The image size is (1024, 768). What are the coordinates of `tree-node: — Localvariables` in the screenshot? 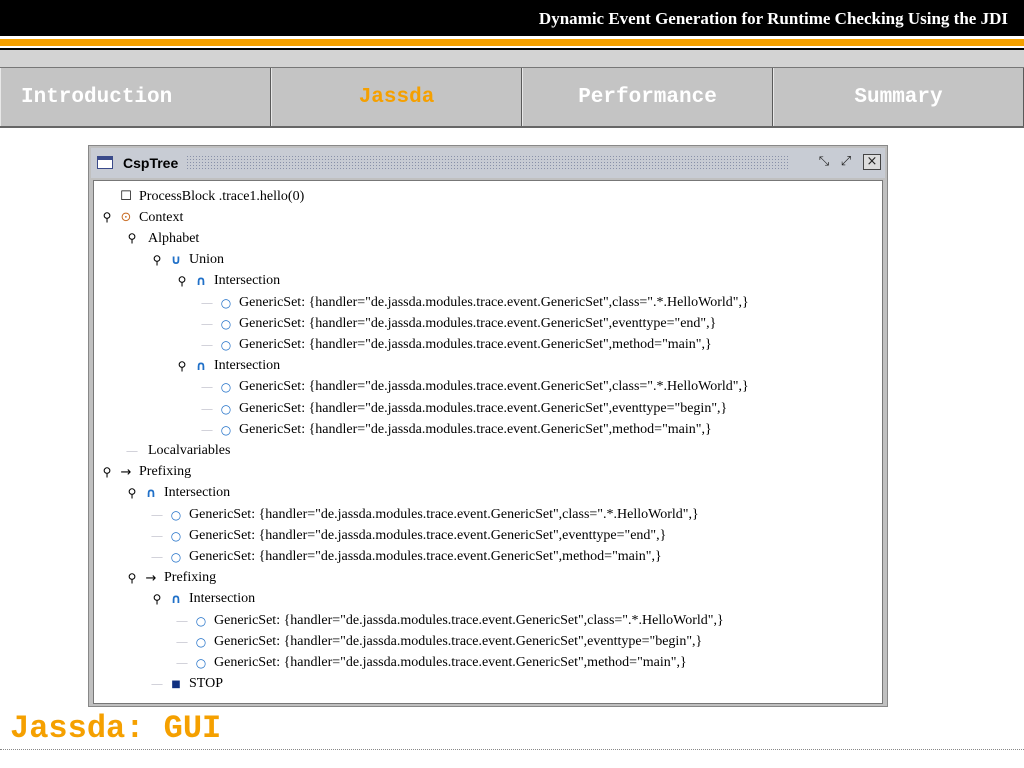 It's located at (177, 450).